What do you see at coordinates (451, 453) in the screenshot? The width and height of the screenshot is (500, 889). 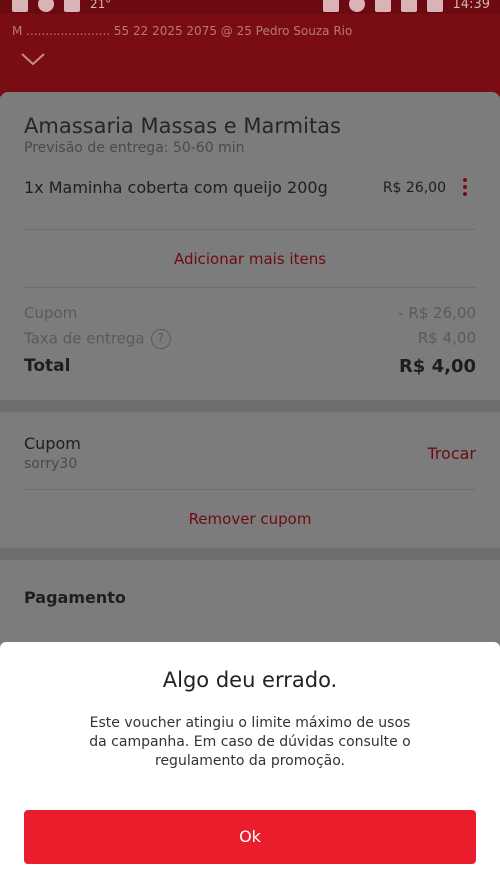 I see `swap-coupon-button: Trocar` at bounding box center [451, 453].